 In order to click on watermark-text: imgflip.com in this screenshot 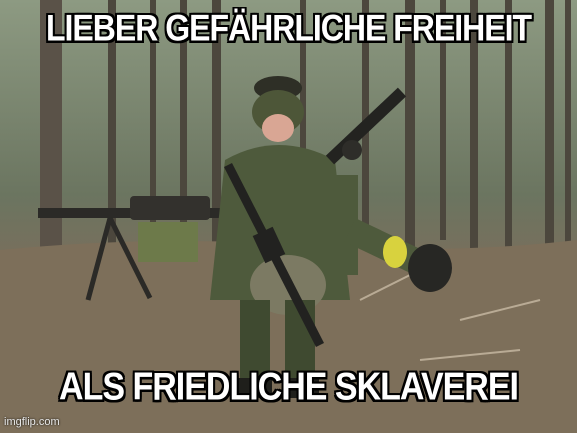, I will do `click(32, 422)`.